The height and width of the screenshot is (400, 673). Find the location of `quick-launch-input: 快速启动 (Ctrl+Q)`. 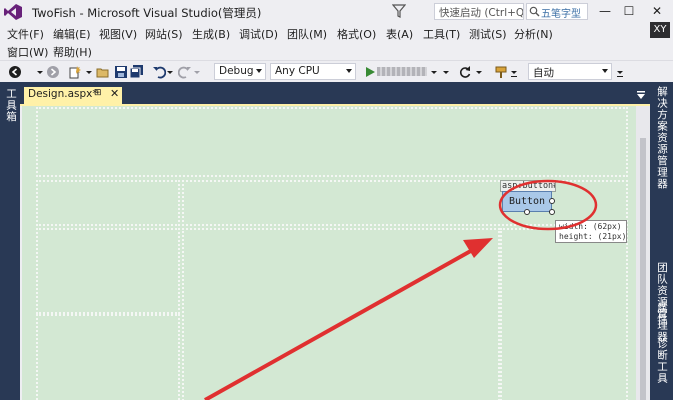

quick-launch-input: 快速启动 (Ctrl+Q) is located at coordinates (479, 11).